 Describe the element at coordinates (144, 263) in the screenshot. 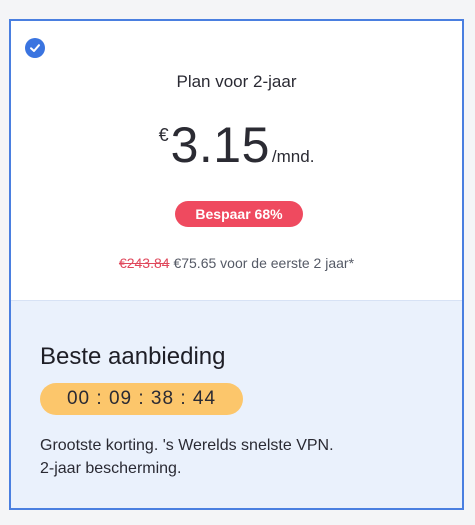

I see `old-price: €243.84` at that location.